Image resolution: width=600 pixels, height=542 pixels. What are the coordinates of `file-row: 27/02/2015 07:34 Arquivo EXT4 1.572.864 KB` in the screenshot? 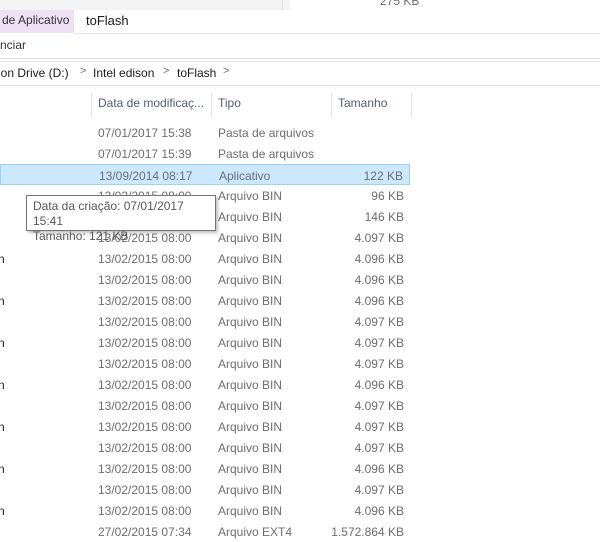 It's located at (205, 531).